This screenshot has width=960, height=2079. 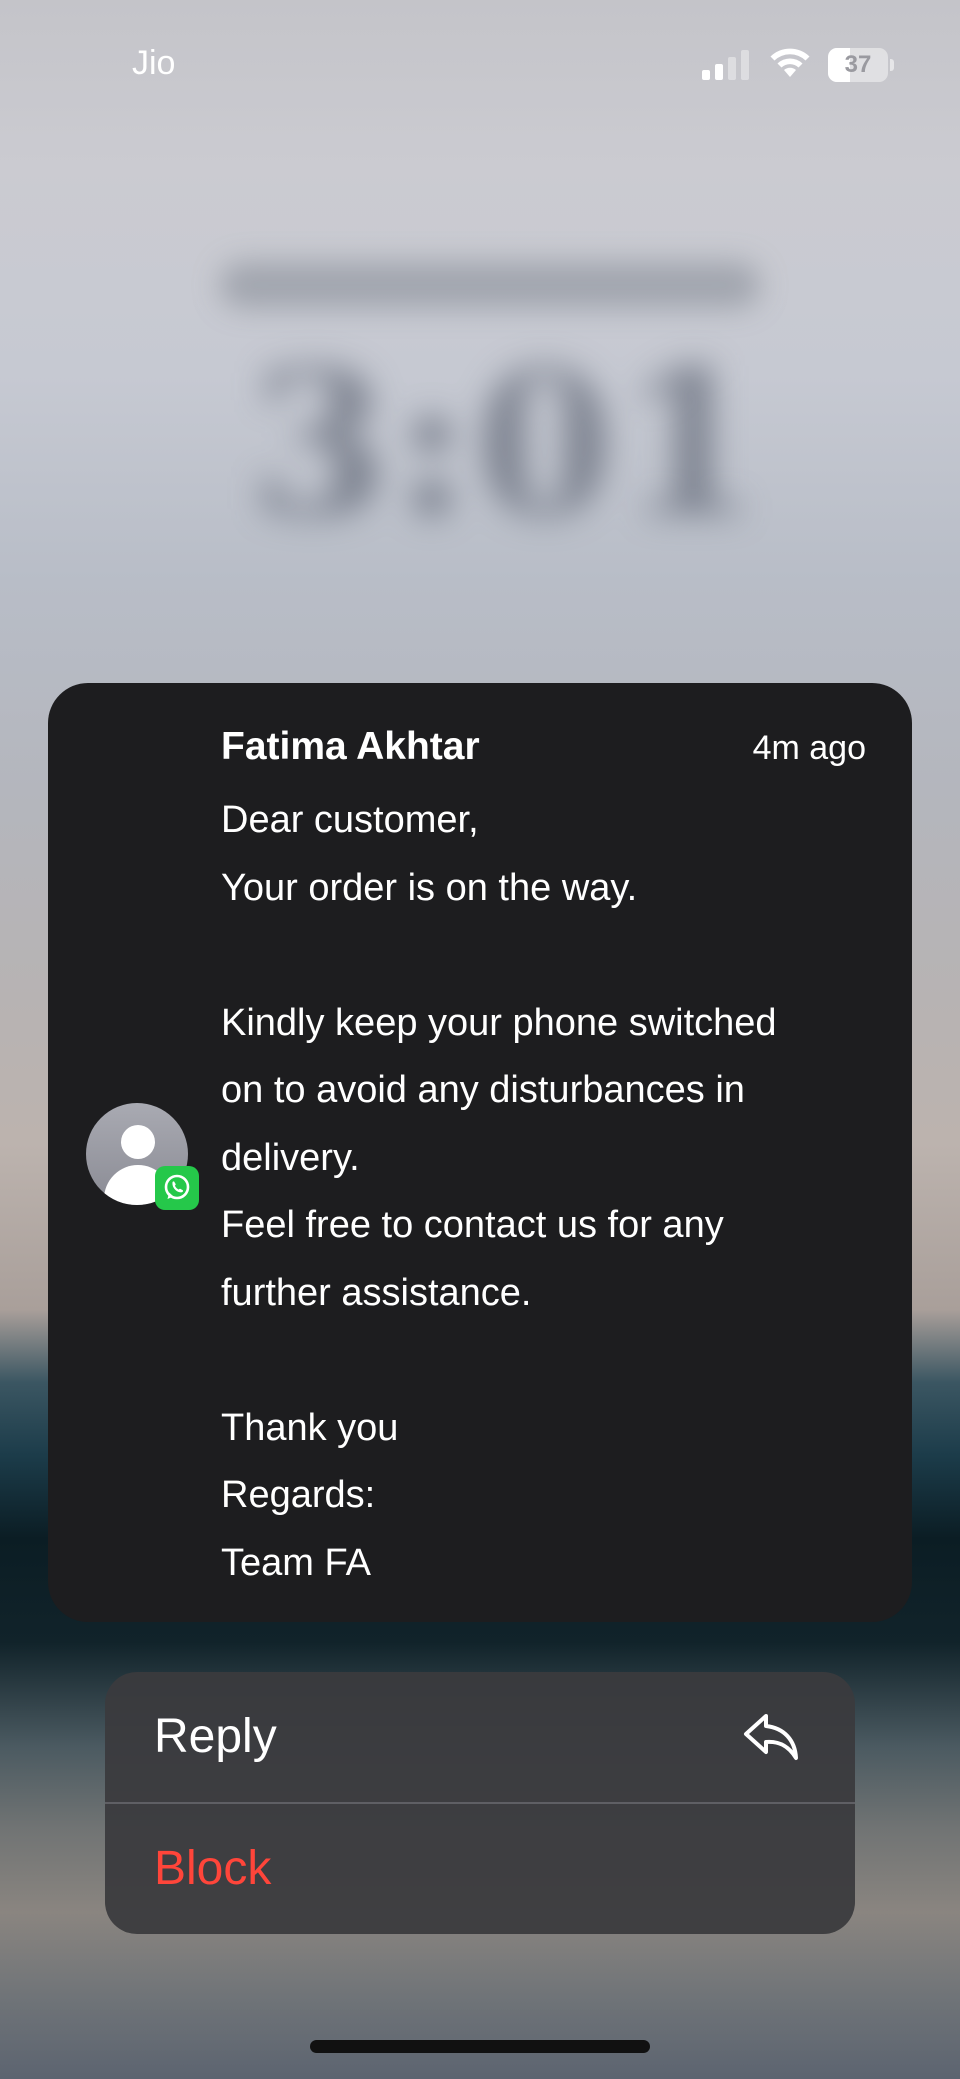 I want to click on message-line: Kindly keep your phone switched, so click(x=499, y=1022).